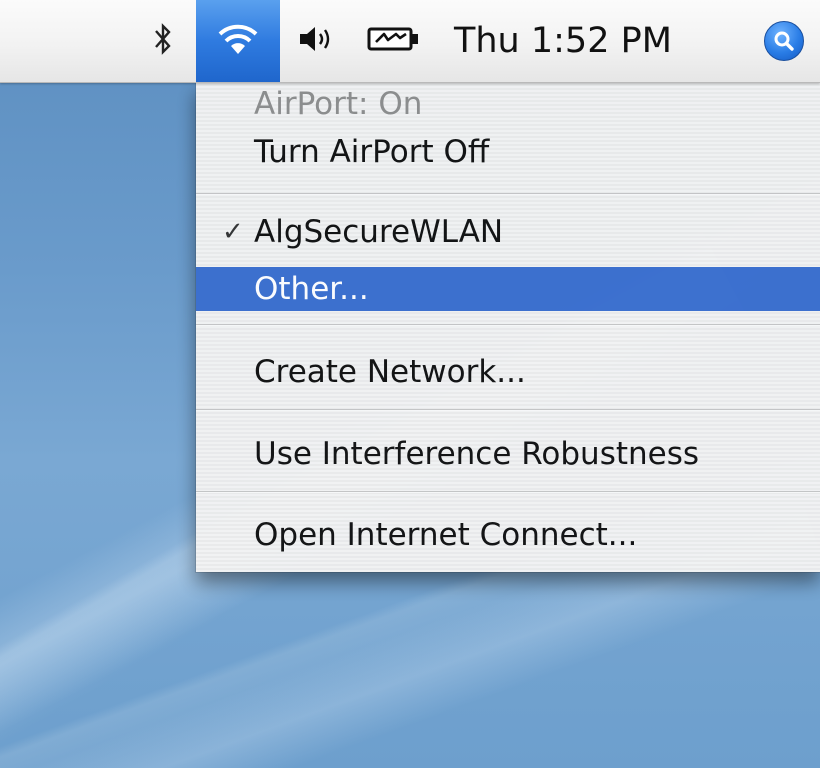  I want to click on battery-menu-extra, so click(395, 41).